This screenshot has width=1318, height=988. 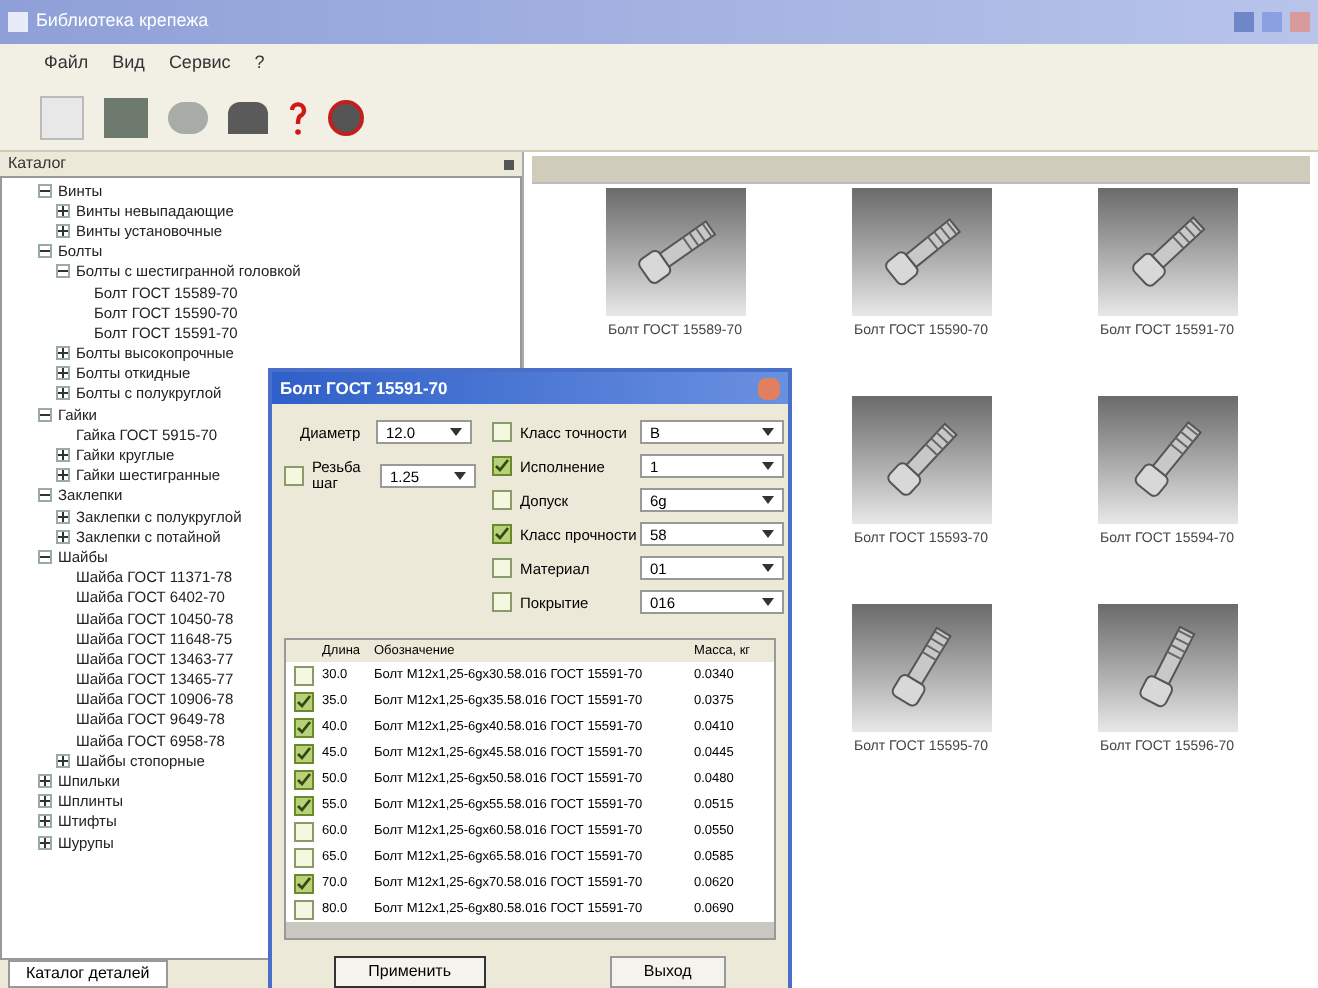 I want to click on window-title: Библиотека крепежа, so click(x=123, y=21).